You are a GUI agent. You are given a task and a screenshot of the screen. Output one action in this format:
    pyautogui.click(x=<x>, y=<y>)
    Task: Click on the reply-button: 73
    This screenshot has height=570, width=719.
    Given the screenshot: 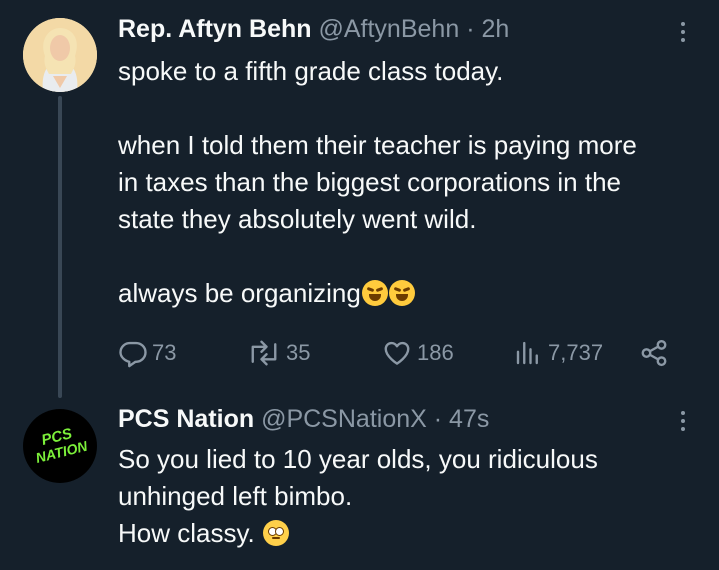 What is the action you would take?
    pyautogui.click(x=147, y=353)
    